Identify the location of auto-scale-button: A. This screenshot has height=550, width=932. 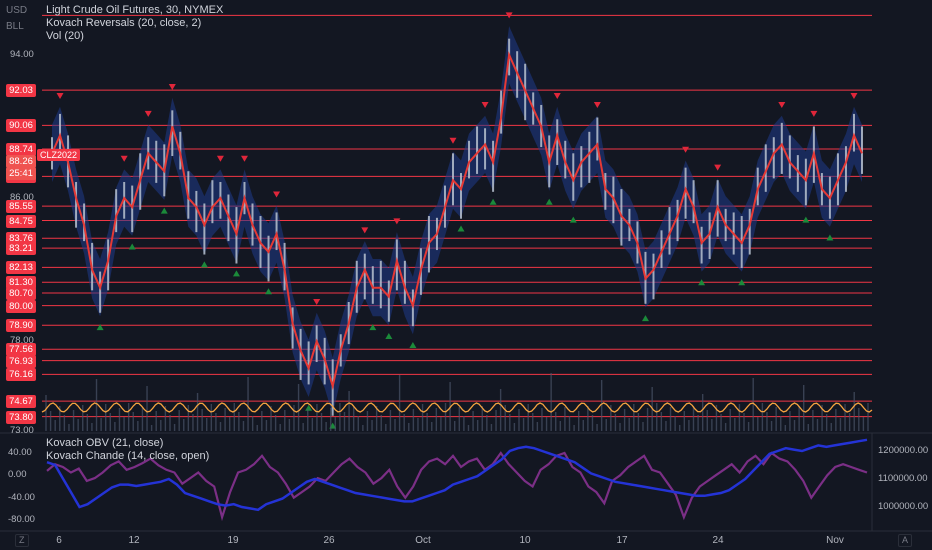
(905, 540).